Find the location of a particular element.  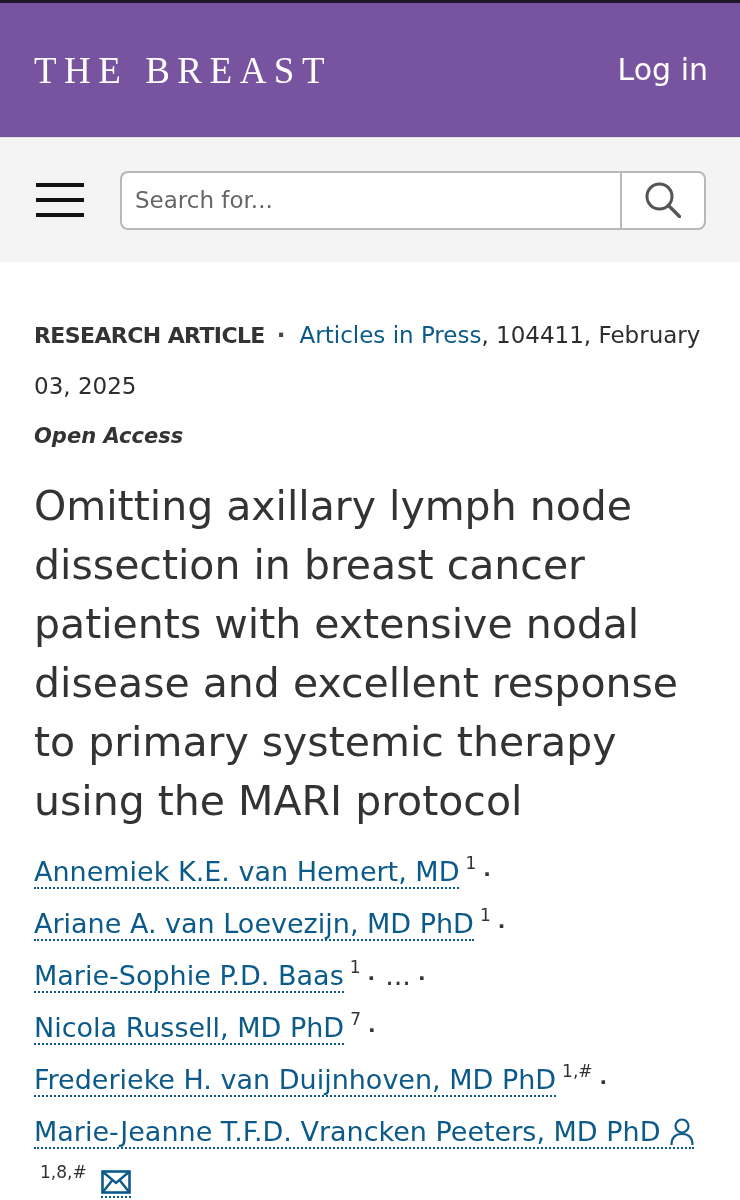

email-link is located at coordinates (115, 1184).